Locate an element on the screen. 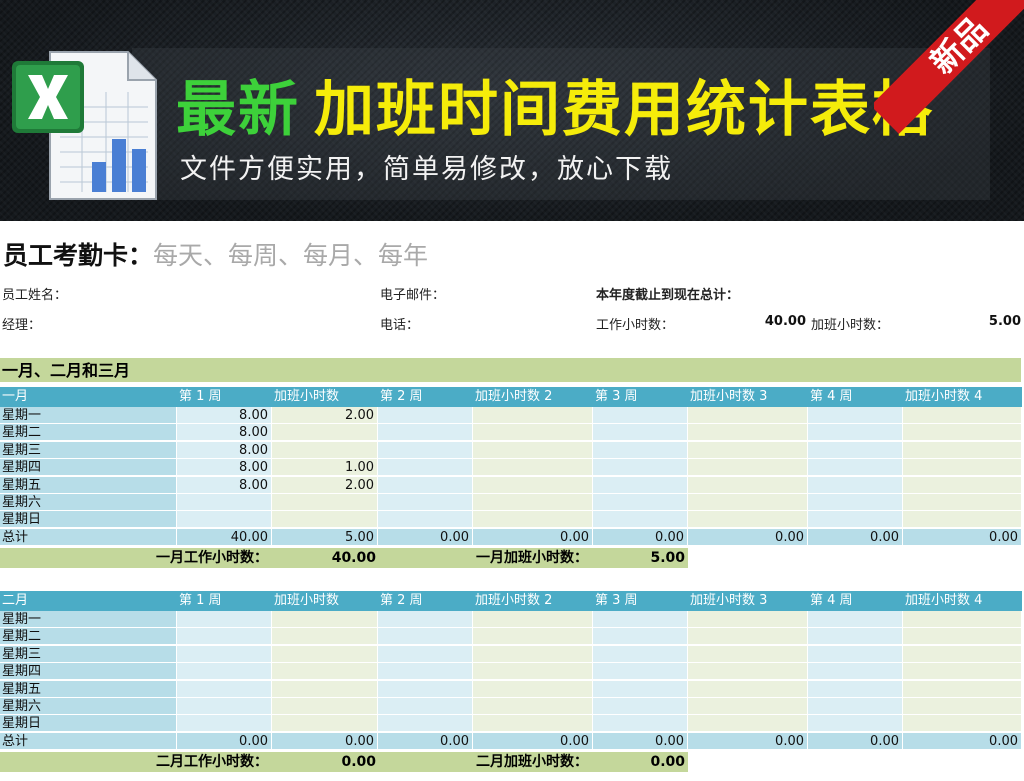 Image resolution: width=1024 pixels, height=781 pixels. ytd-work-hours-value: 40.00 is located at coordinates (756, 321).